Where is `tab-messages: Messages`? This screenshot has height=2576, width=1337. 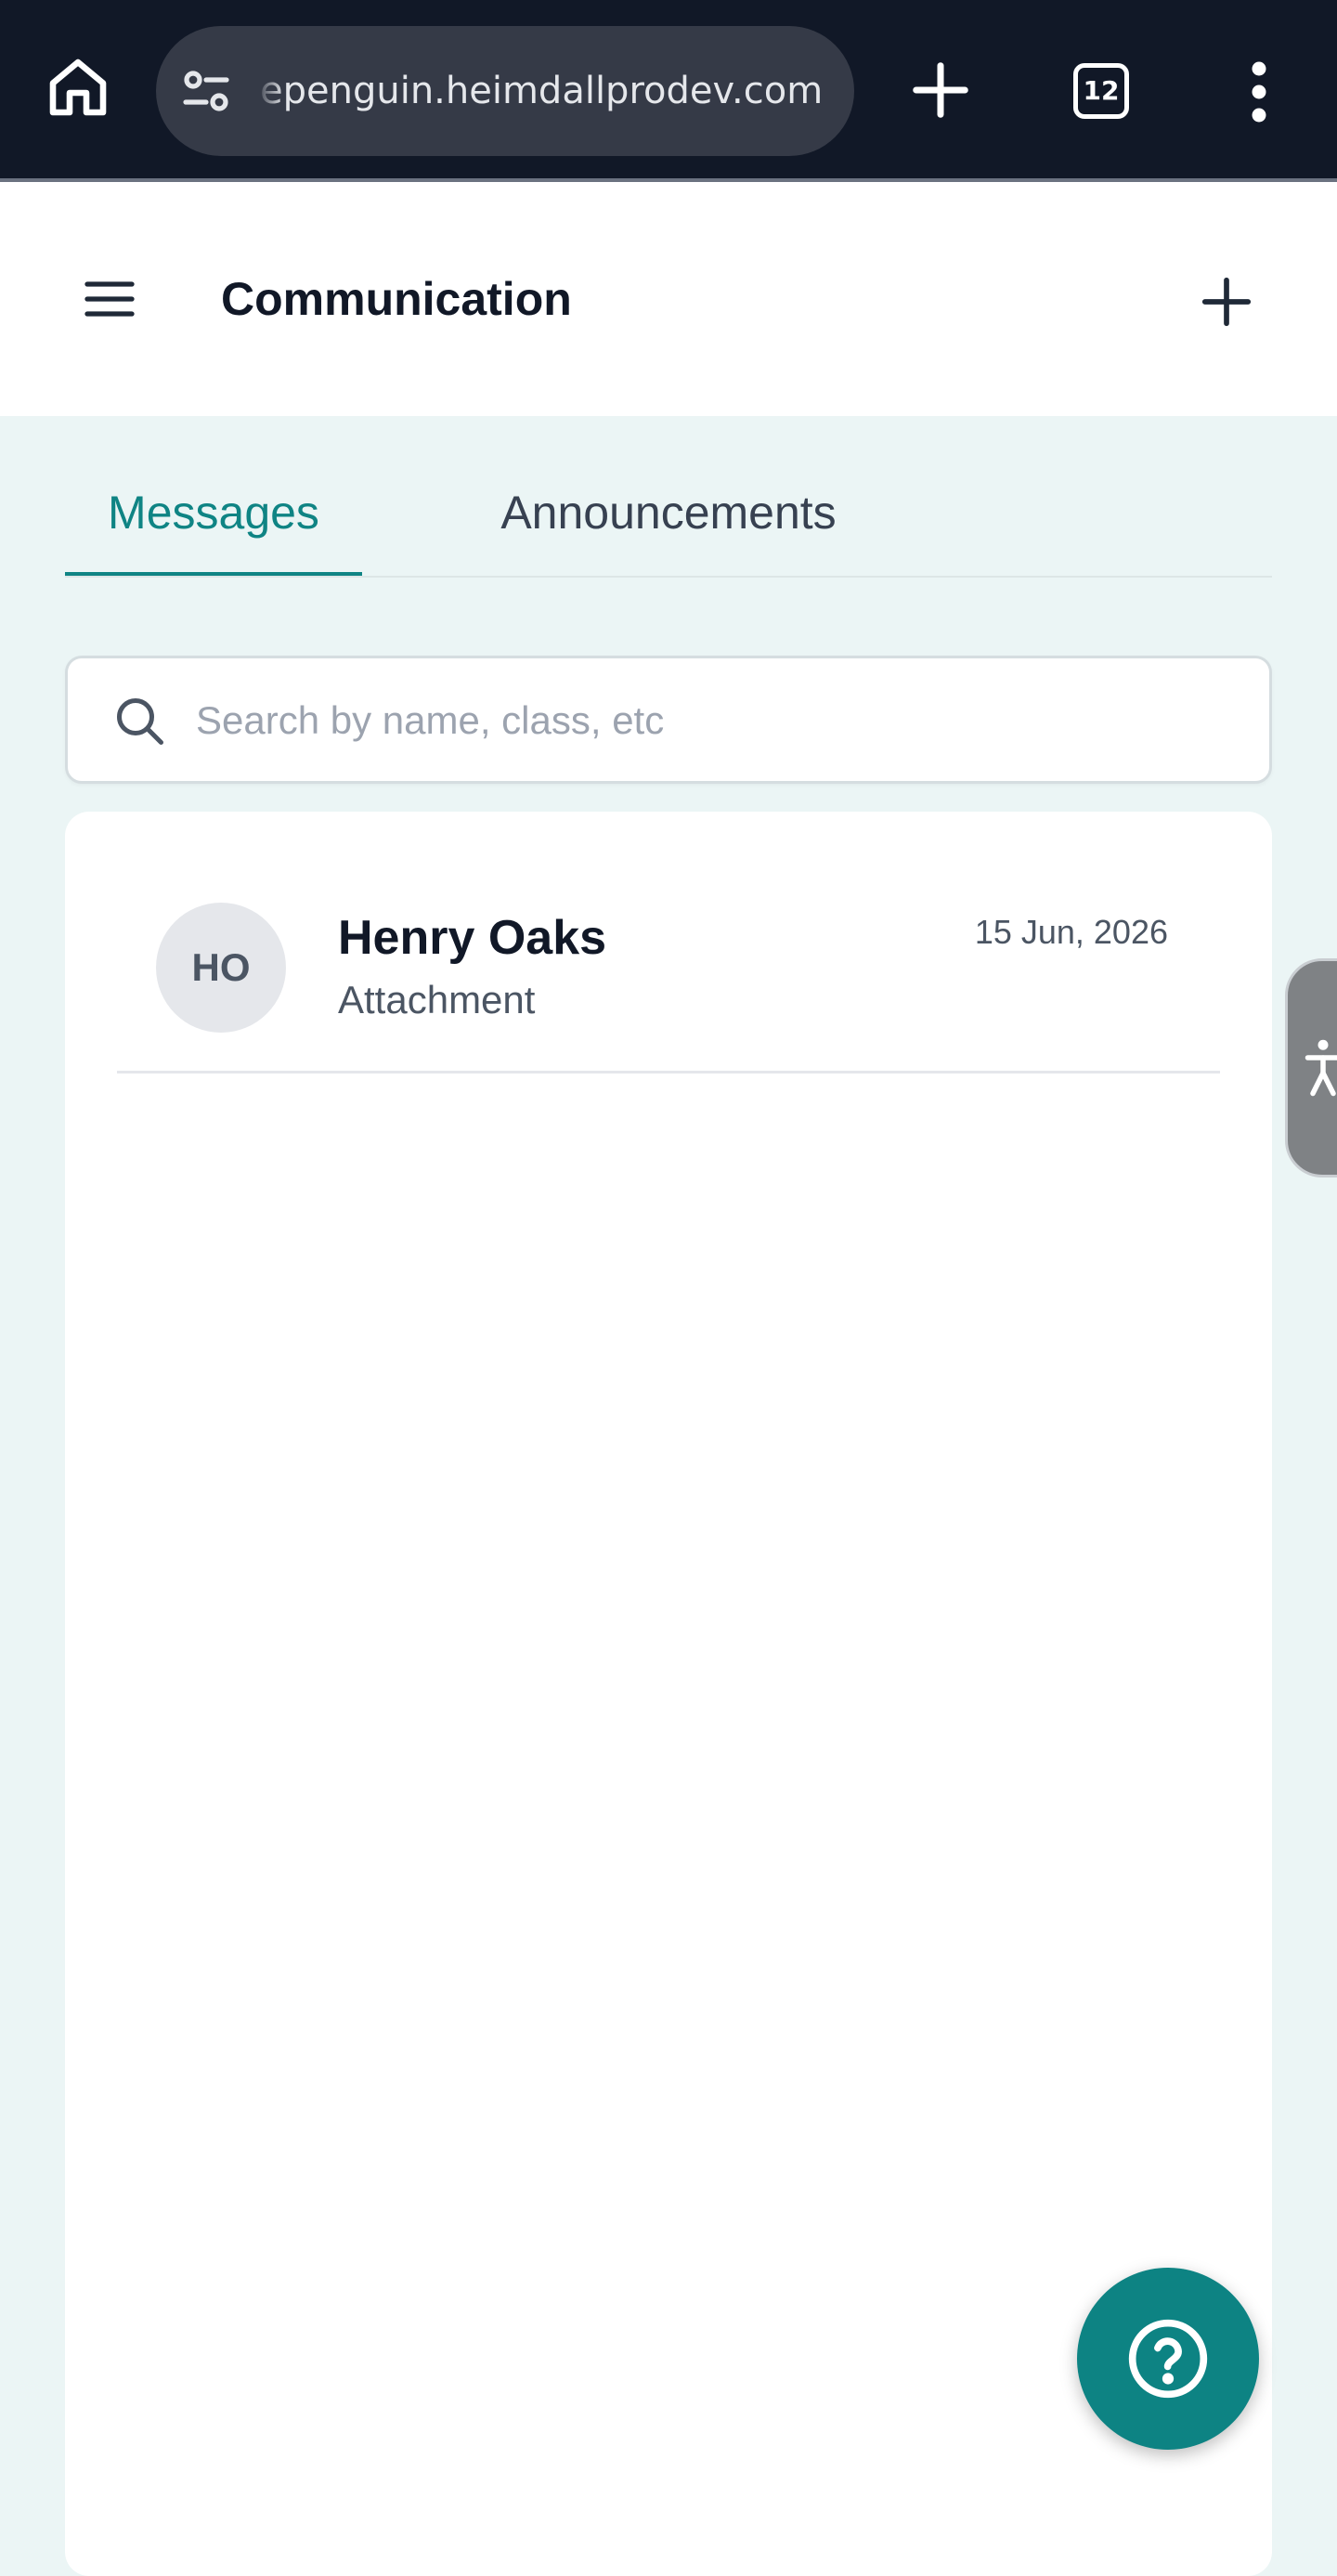
tab-messages: Messages is located at coordinates (213, 519).